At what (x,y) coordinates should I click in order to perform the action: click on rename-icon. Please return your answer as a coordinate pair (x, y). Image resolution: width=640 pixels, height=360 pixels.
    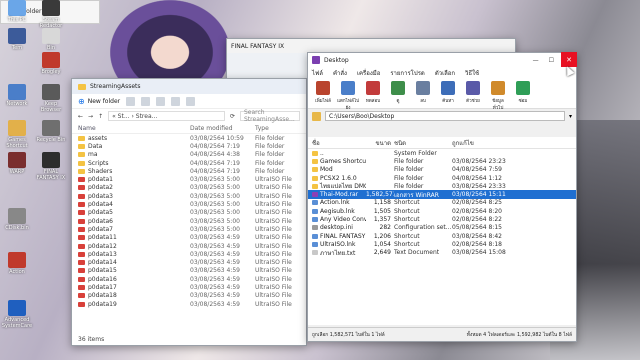
    Looking at the image, I should click on (176, 101).